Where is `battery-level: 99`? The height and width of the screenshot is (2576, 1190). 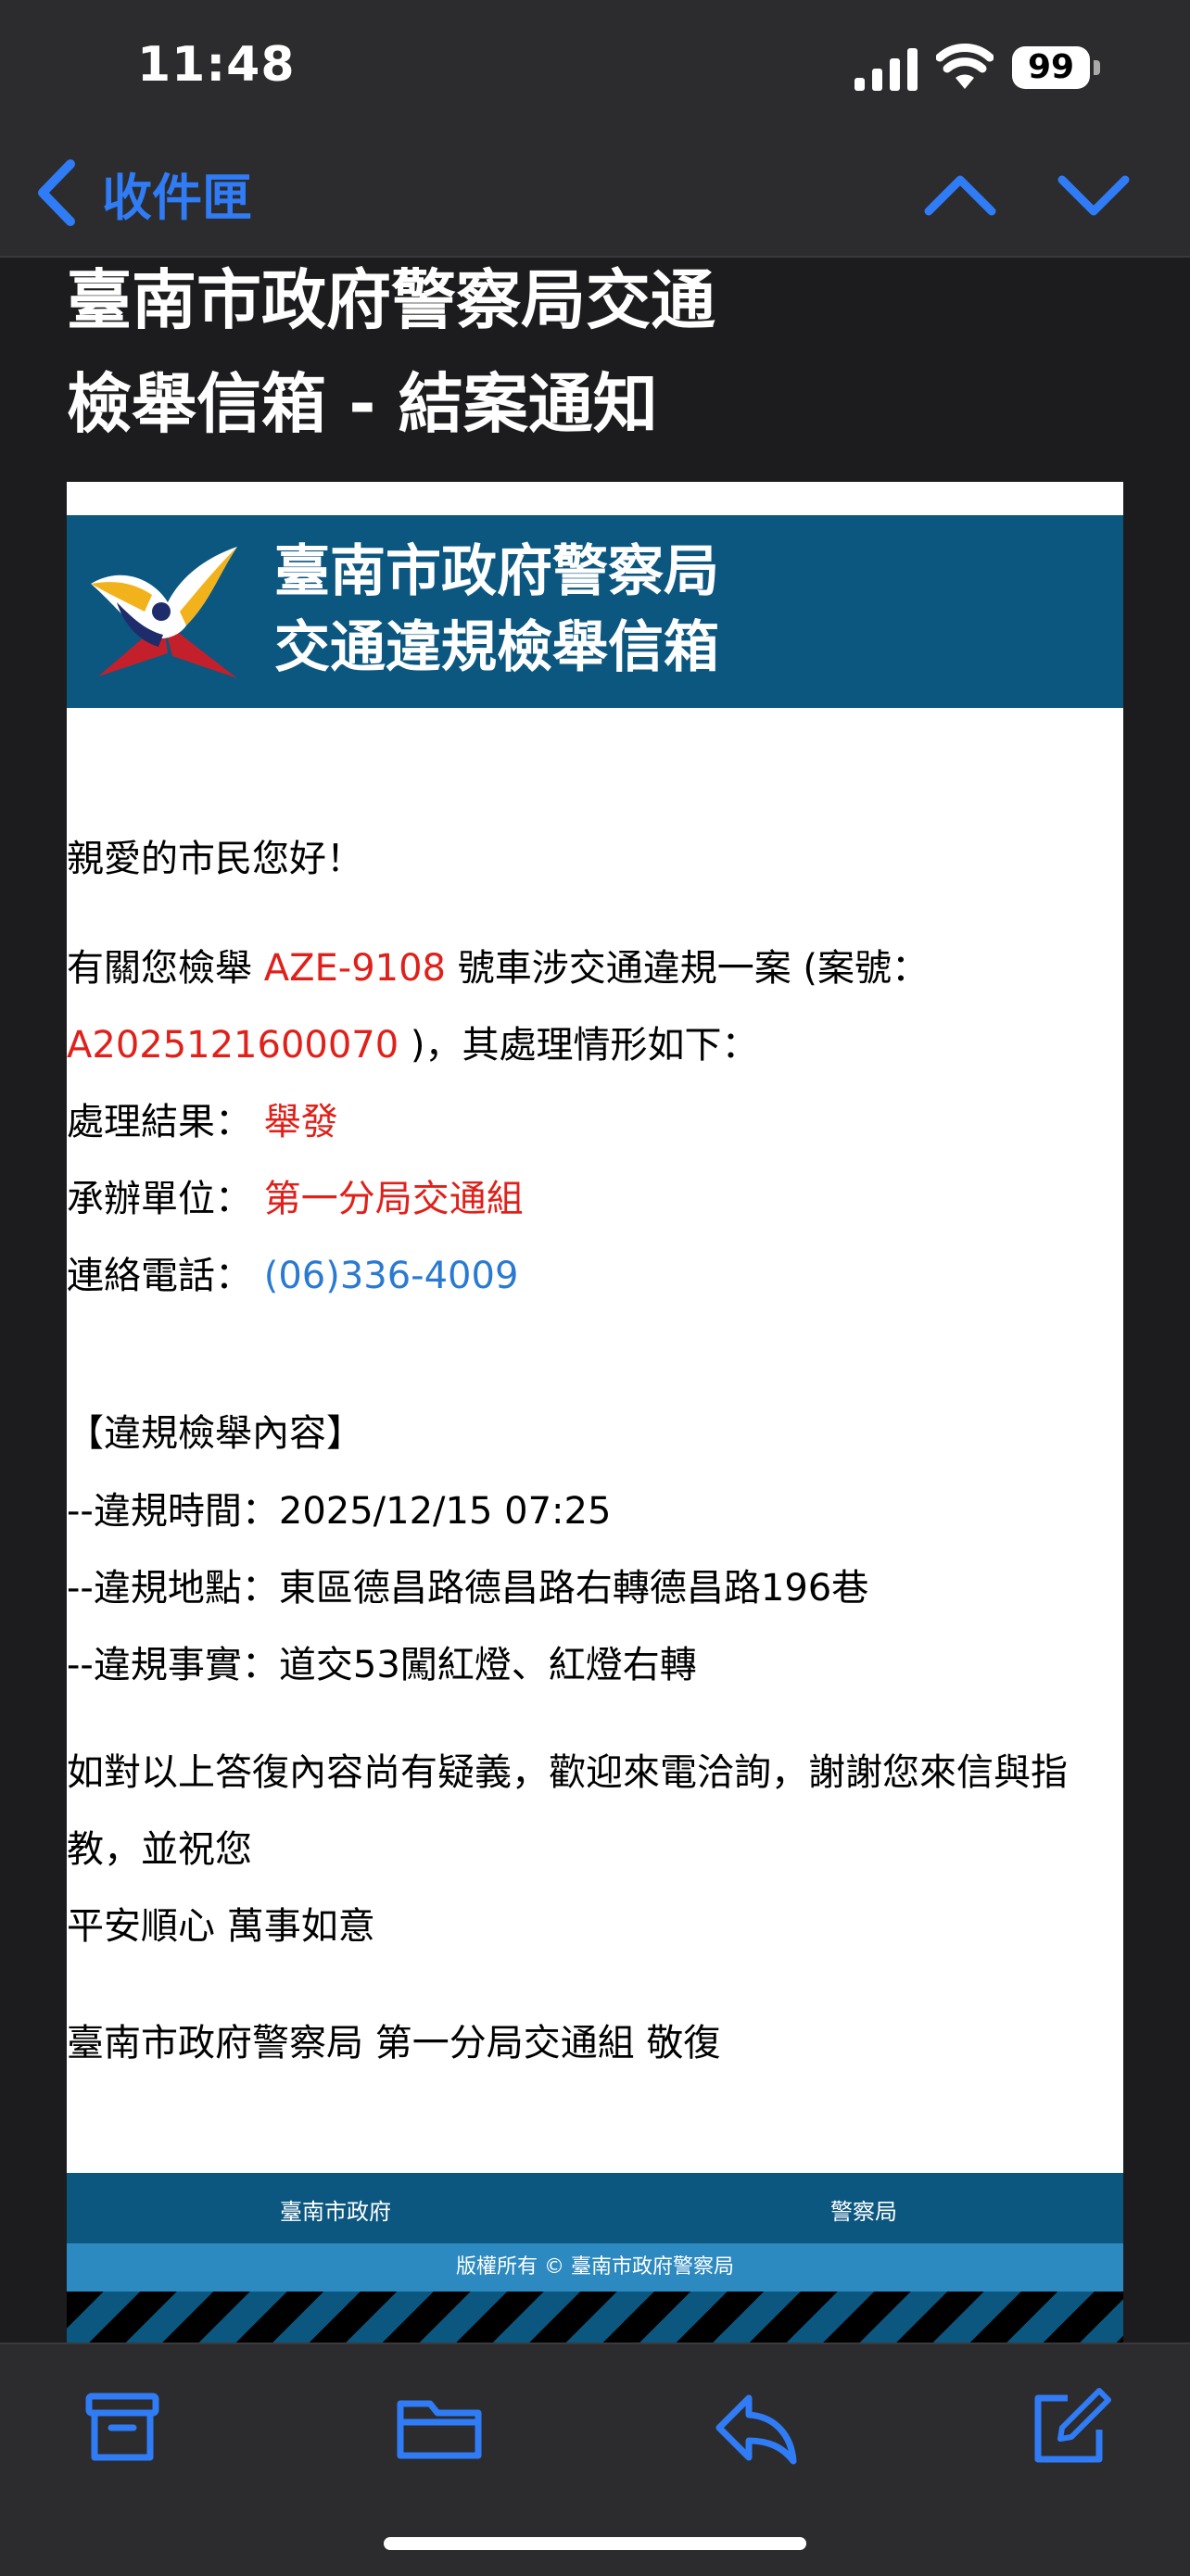
battery-level: 99 is located at coordinates (1051, 68).